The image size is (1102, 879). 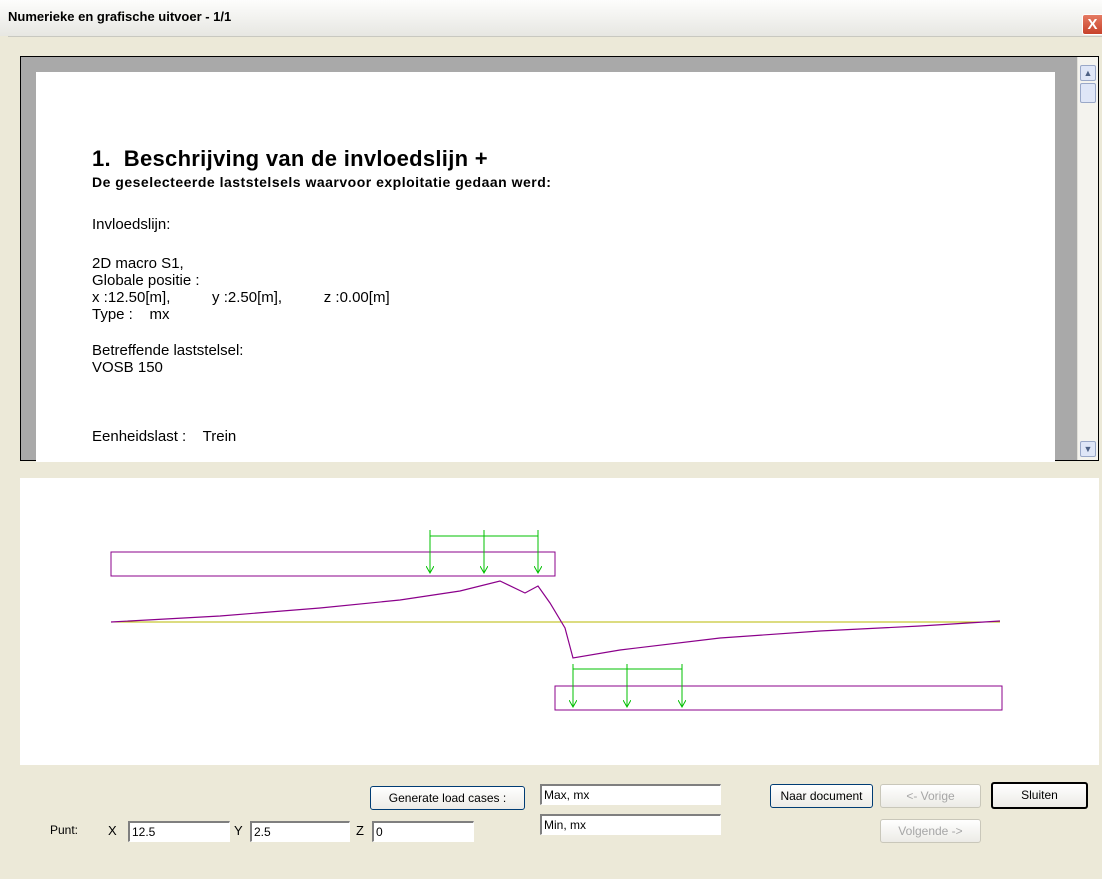 I want to click on close-dialog-button: Sluiten, so click(x=1039, y=795).